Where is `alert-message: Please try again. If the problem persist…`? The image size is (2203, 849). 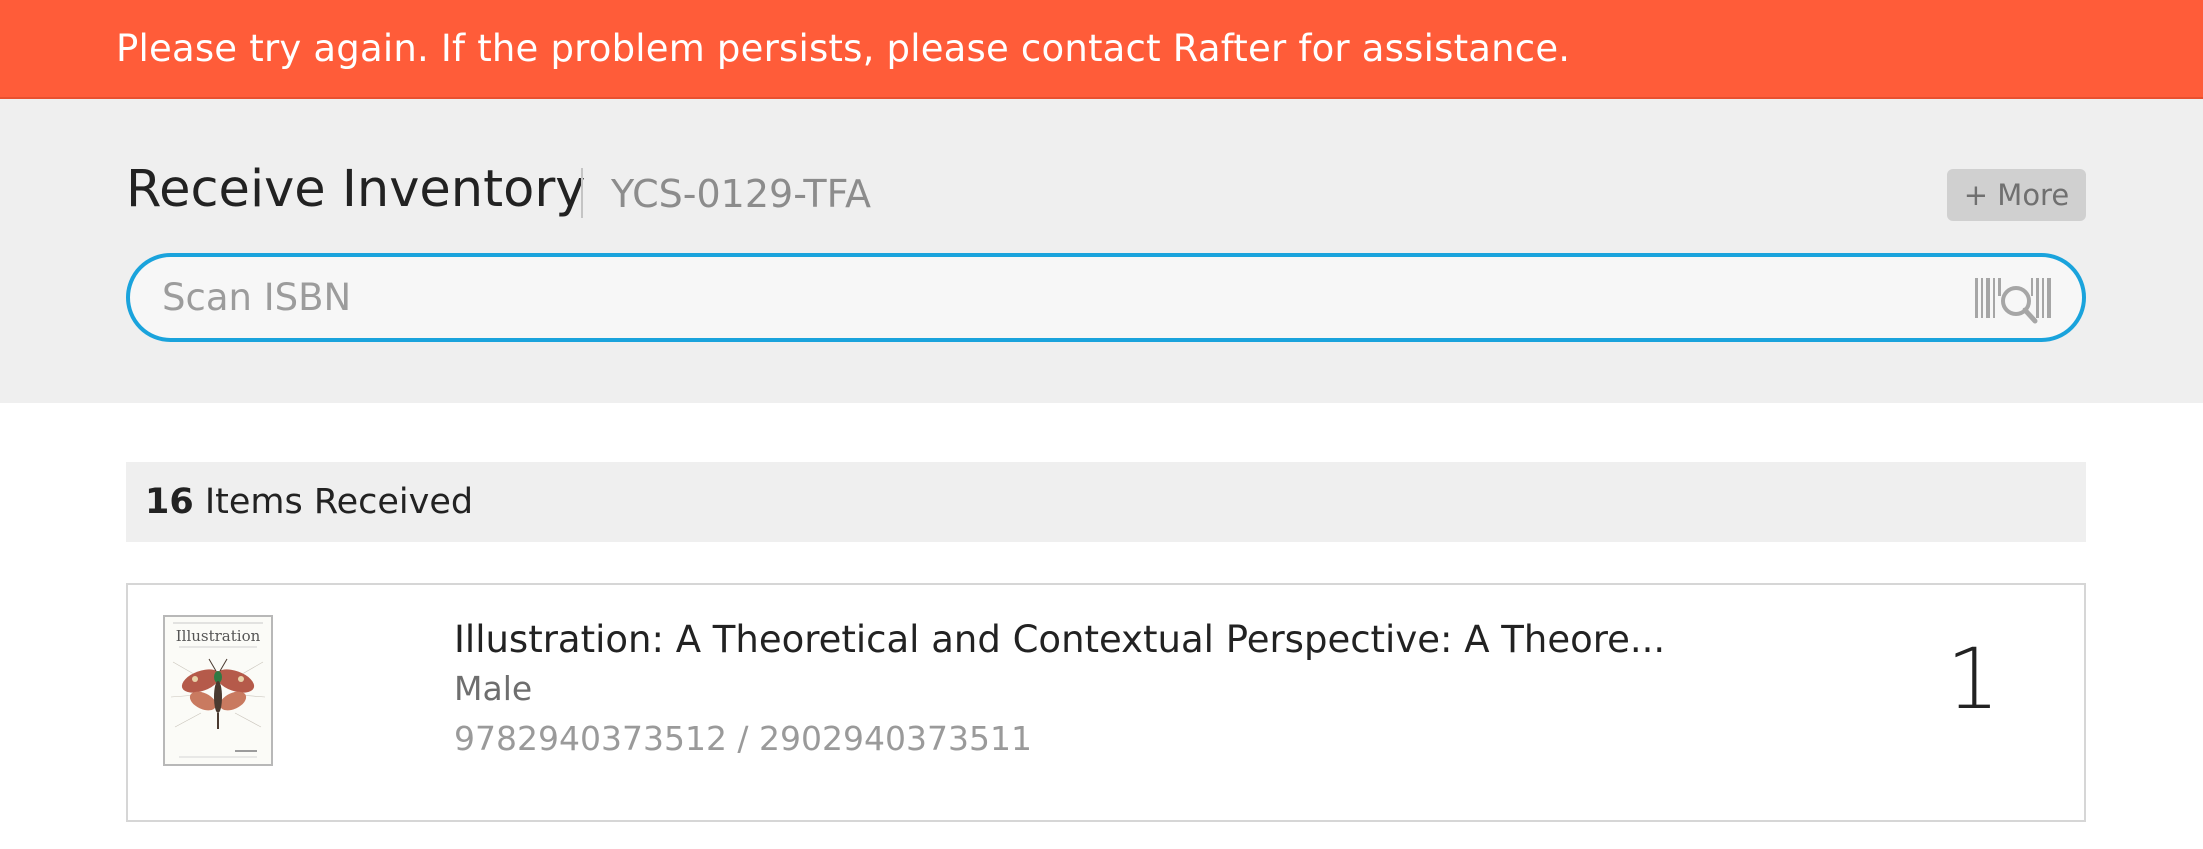 alert-message: Please try again. If the problem persist… is located at coordinates (843, 48).